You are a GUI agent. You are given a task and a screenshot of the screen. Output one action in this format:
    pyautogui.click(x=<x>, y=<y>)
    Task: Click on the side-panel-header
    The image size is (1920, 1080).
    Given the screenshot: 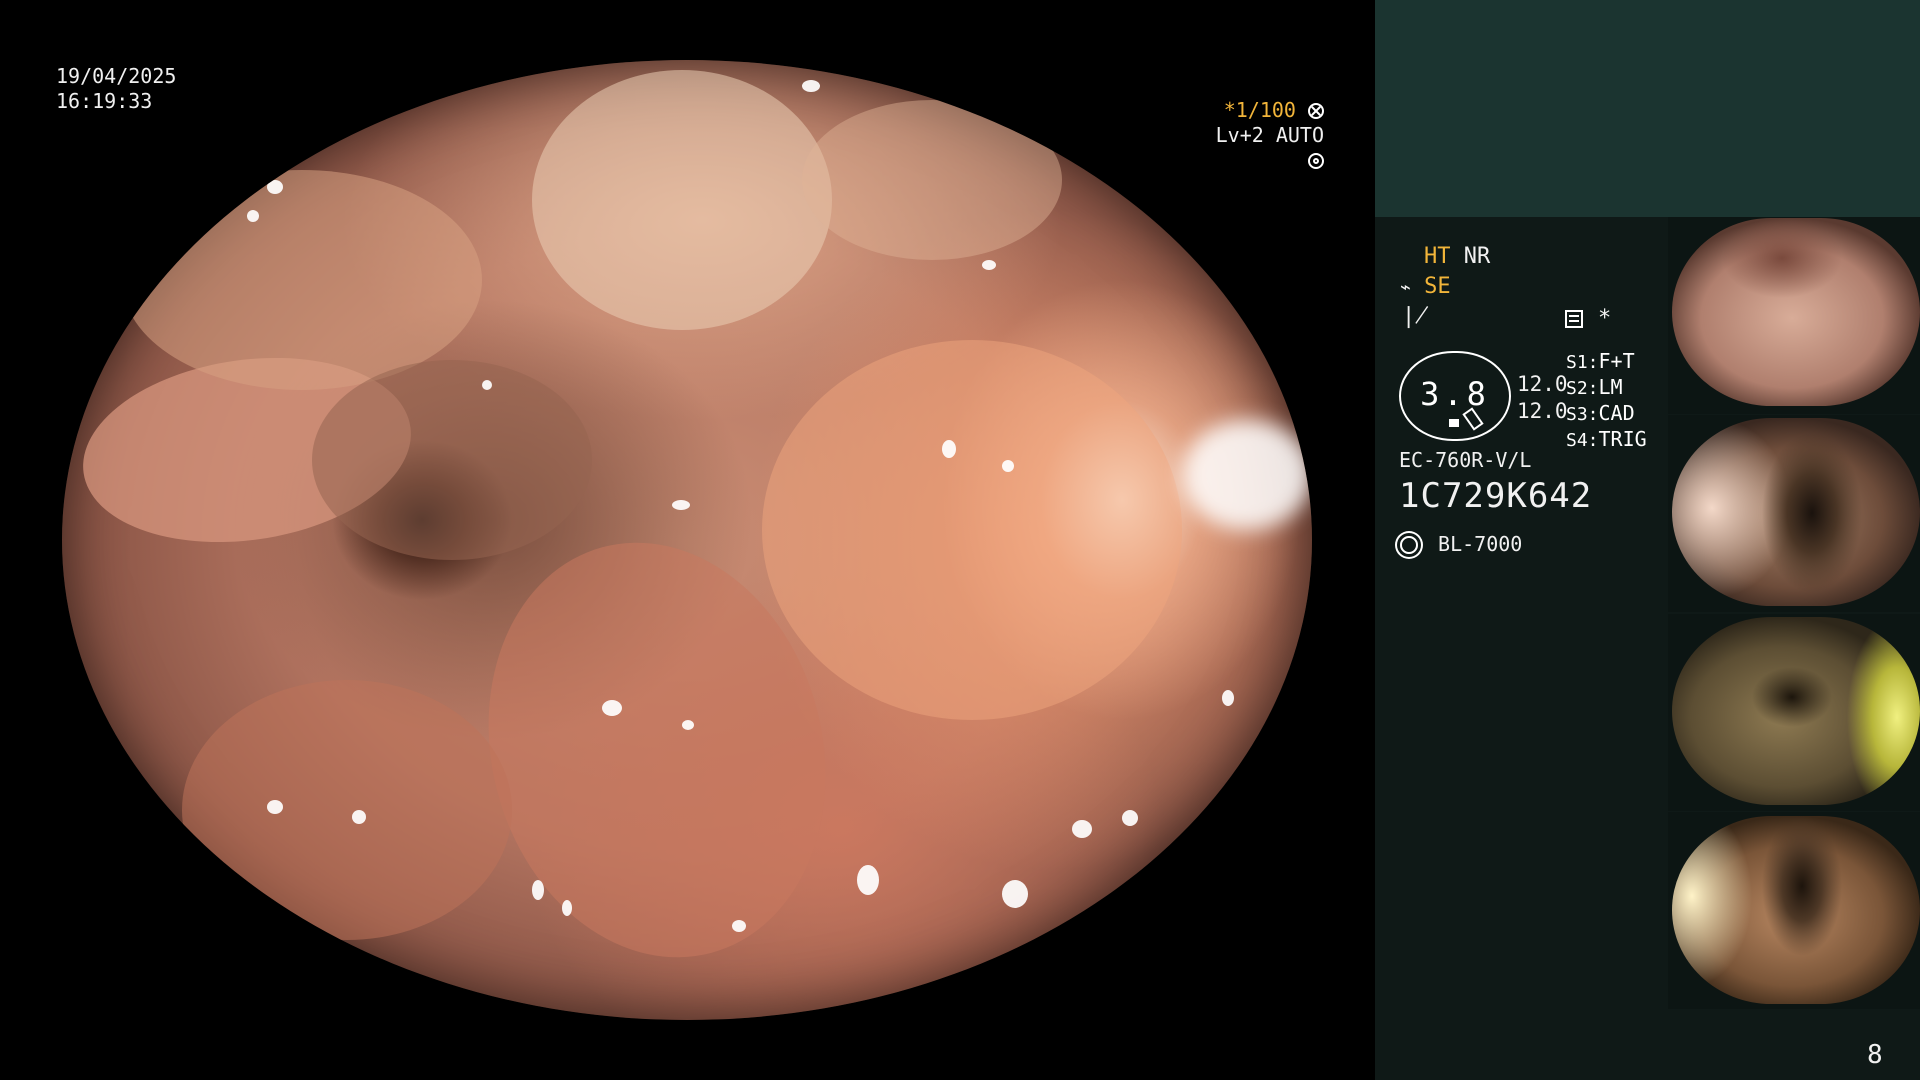 What is the action you would take?
    pyautogui.click(x=1647, y=108)
    